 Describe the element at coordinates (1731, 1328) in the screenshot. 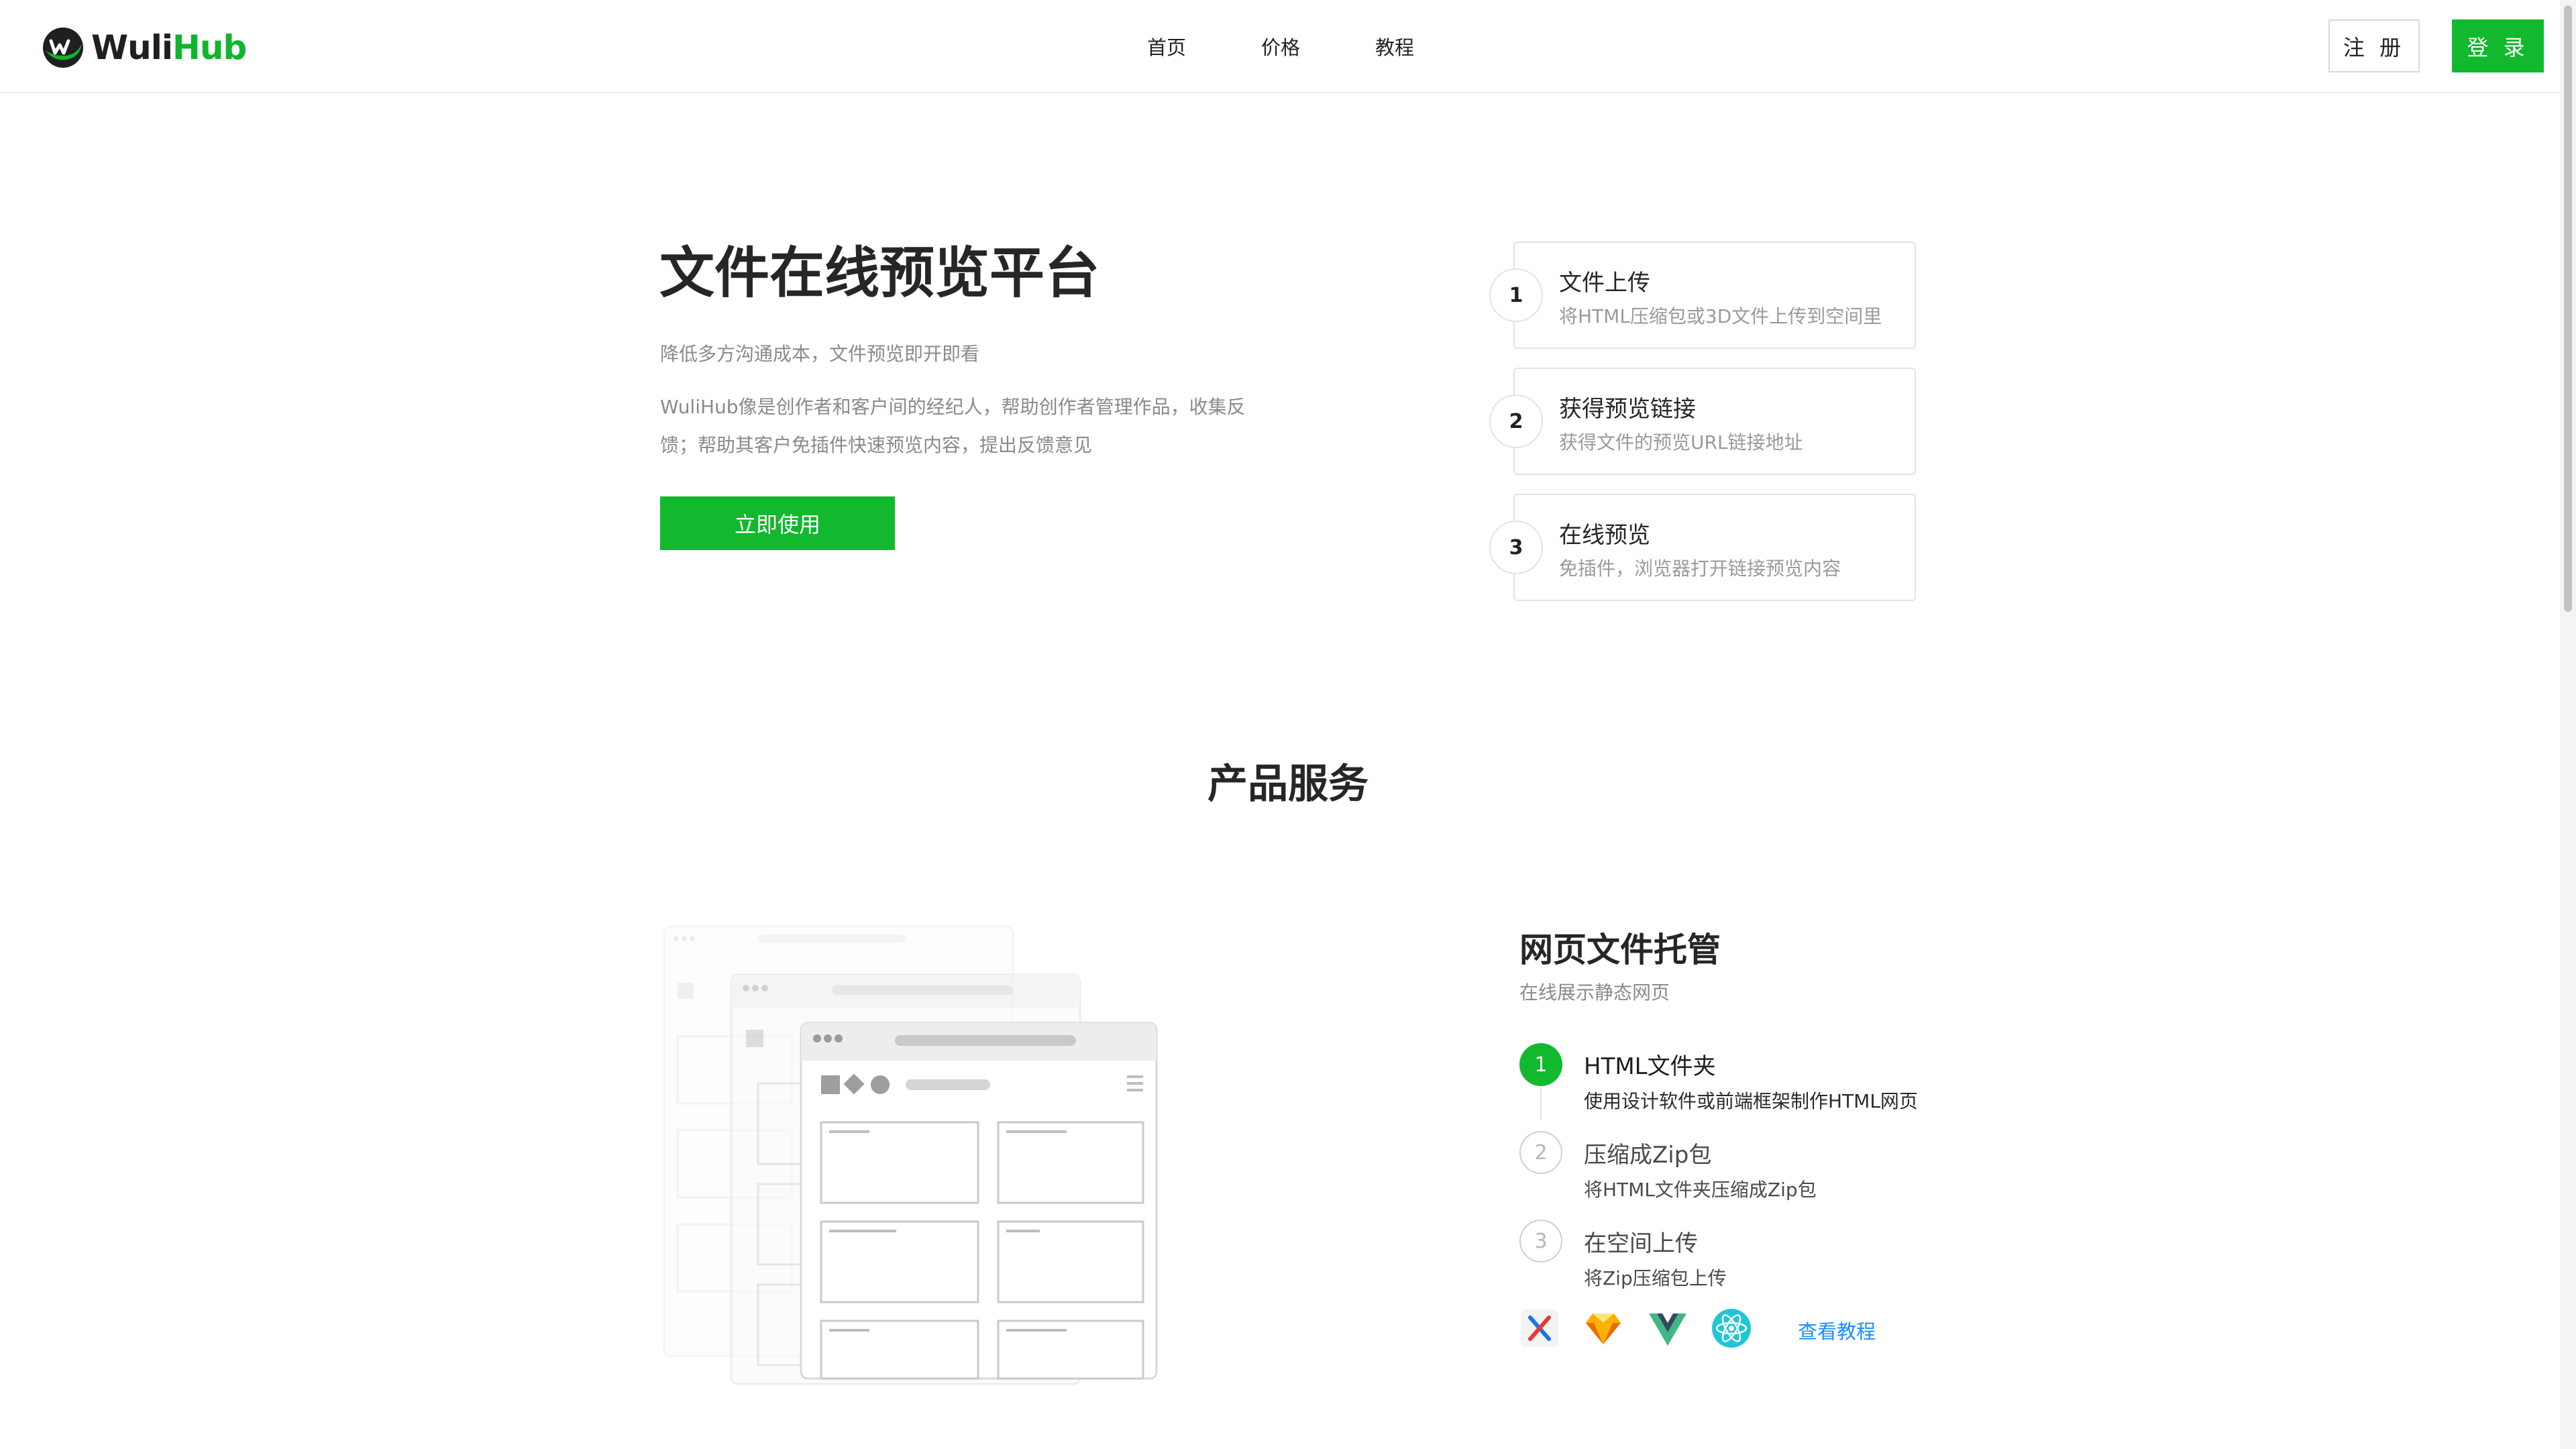

I see `react-icon` at that location.